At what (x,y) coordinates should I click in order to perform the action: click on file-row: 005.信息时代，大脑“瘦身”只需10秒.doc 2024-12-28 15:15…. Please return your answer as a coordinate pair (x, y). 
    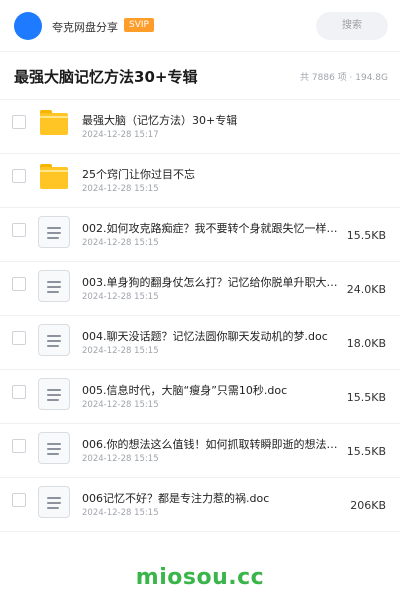
    Looking at the image, I should click on (200, 397).